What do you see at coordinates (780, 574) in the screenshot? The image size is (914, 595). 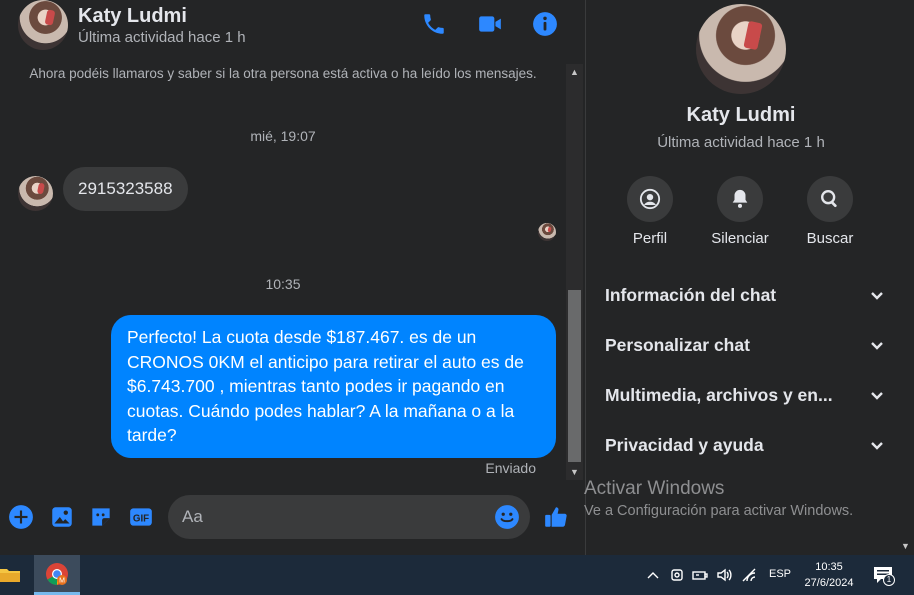 I see `input-language: ESP` at bounding box center [780, 574].